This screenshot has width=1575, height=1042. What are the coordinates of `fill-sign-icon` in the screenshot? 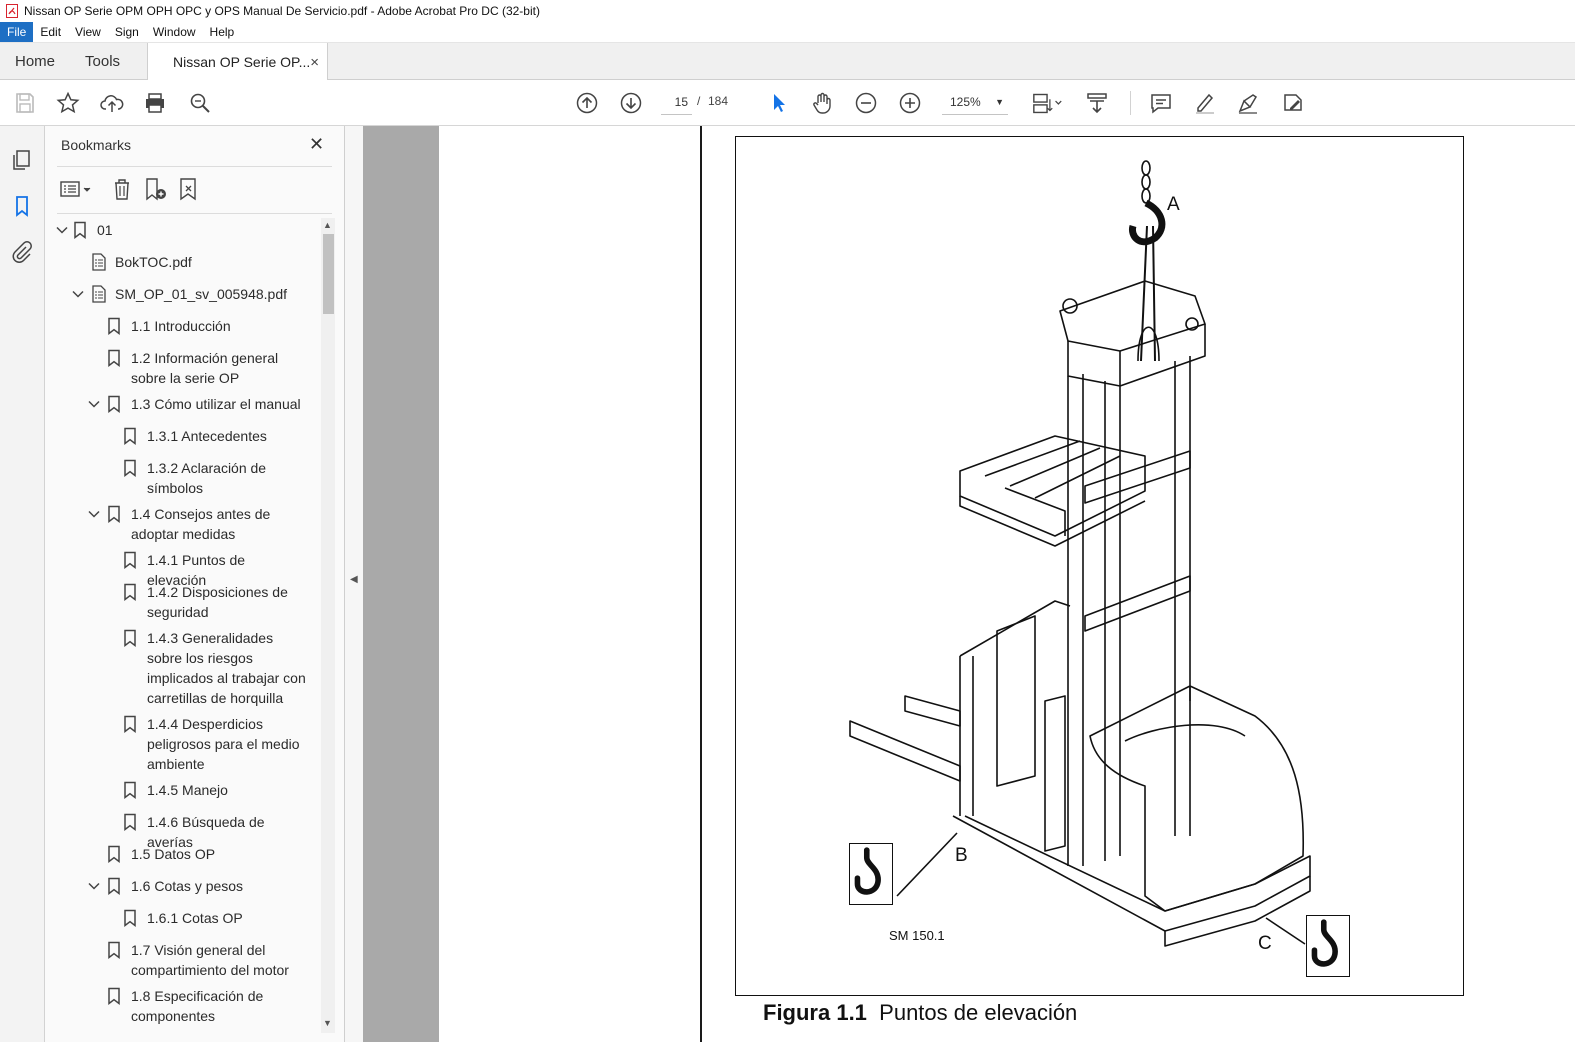 It's located at (1248, 103).